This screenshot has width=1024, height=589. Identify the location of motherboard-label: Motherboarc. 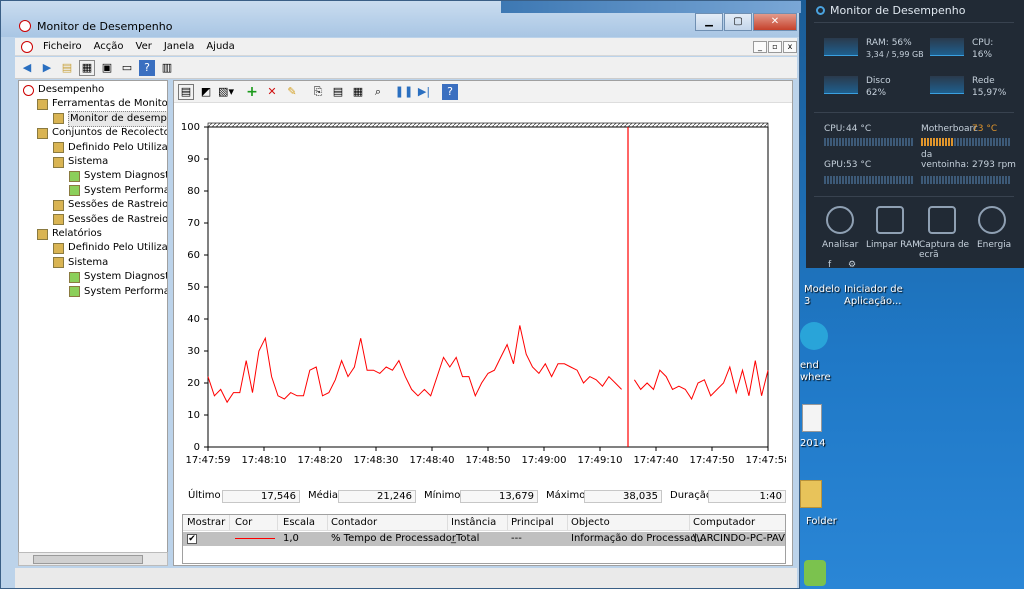
(949, 129).